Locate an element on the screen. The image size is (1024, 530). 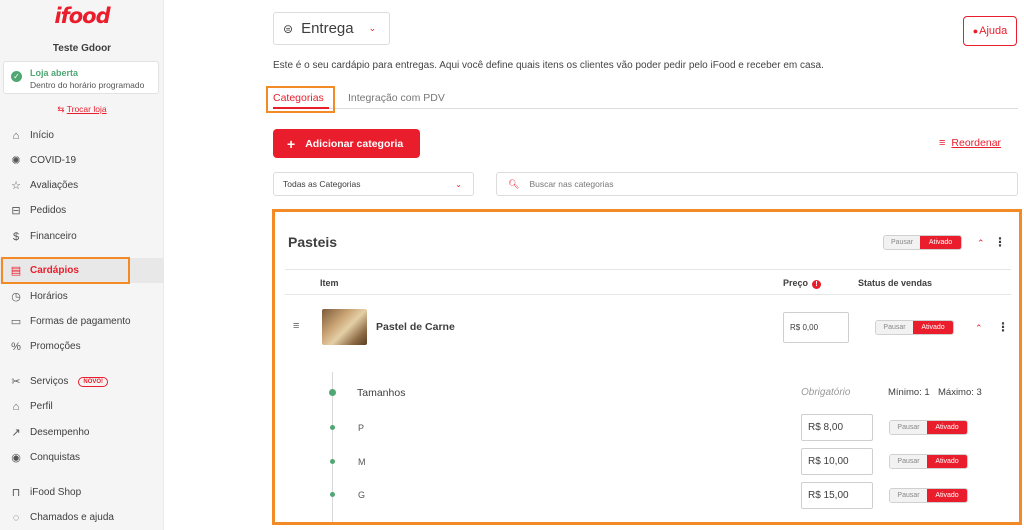
sidebar-item-financeiro: $ Financeiro is located at coordinates (82, 236).